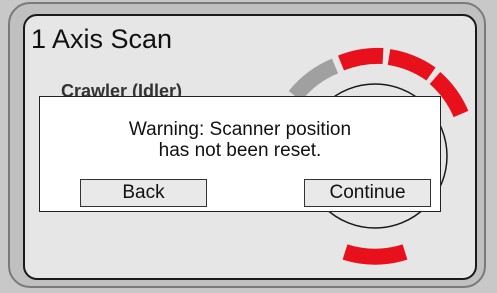 The height and width of the screenshot is (293, 497). What do you see at coordinates (102, 39) in the screenshot?
I see `screen-title: 1 Axis Scan` at bounding box center [102, 39].